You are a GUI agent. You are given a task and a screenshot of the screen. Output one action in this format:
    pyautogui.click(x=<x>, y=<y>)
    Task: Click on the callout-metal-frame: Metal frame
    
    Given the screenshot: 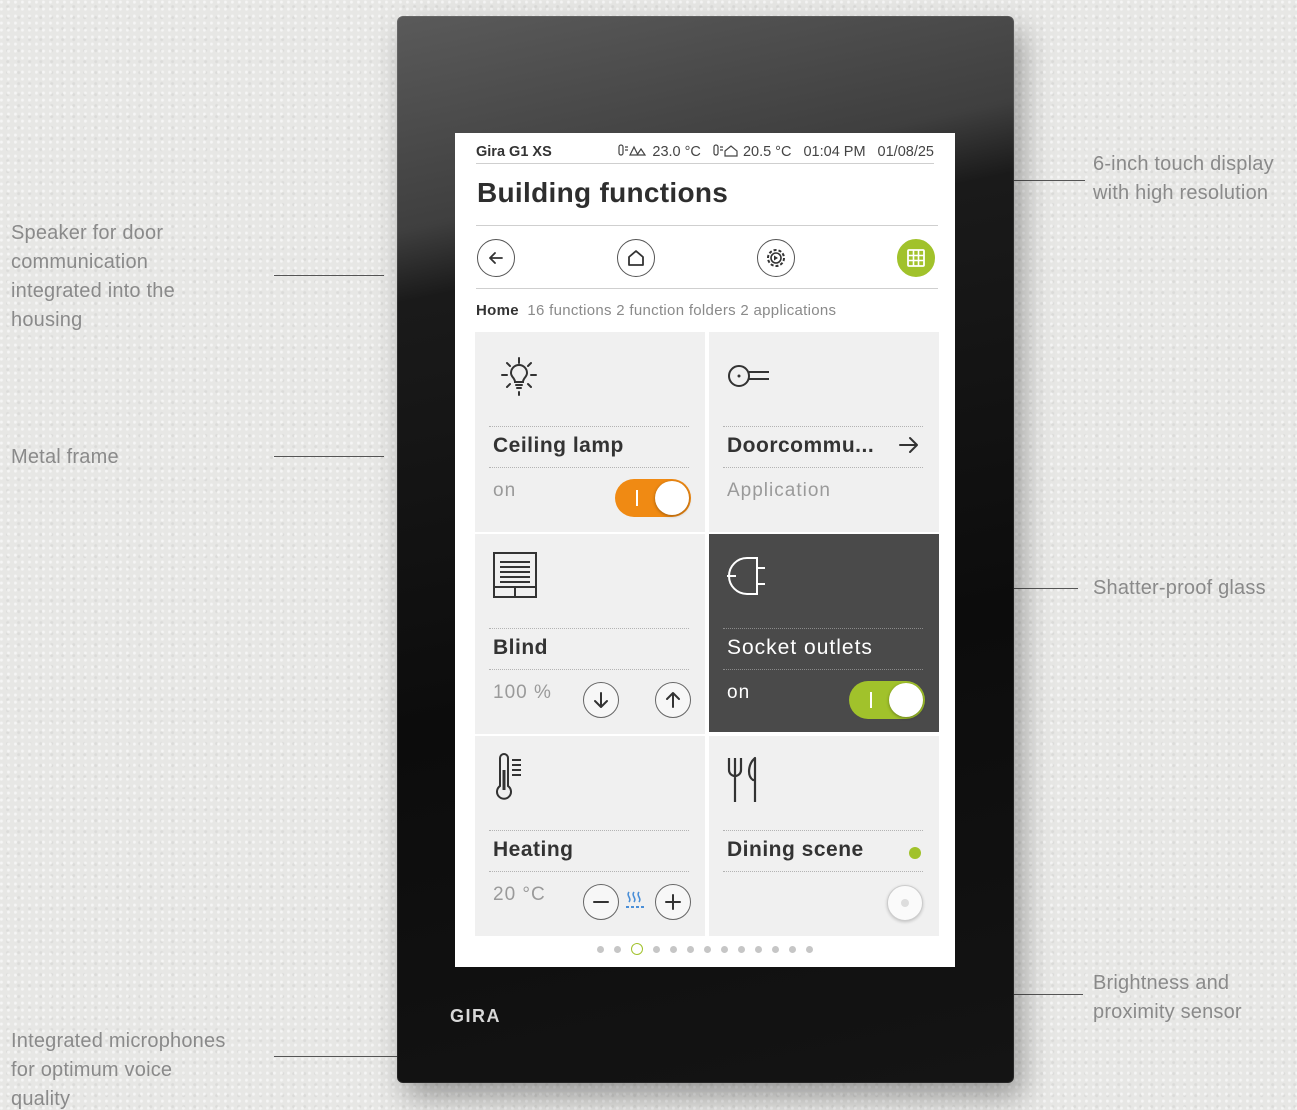 What is the action you would take?
    pyautogui.click(x=65, y=457)
    